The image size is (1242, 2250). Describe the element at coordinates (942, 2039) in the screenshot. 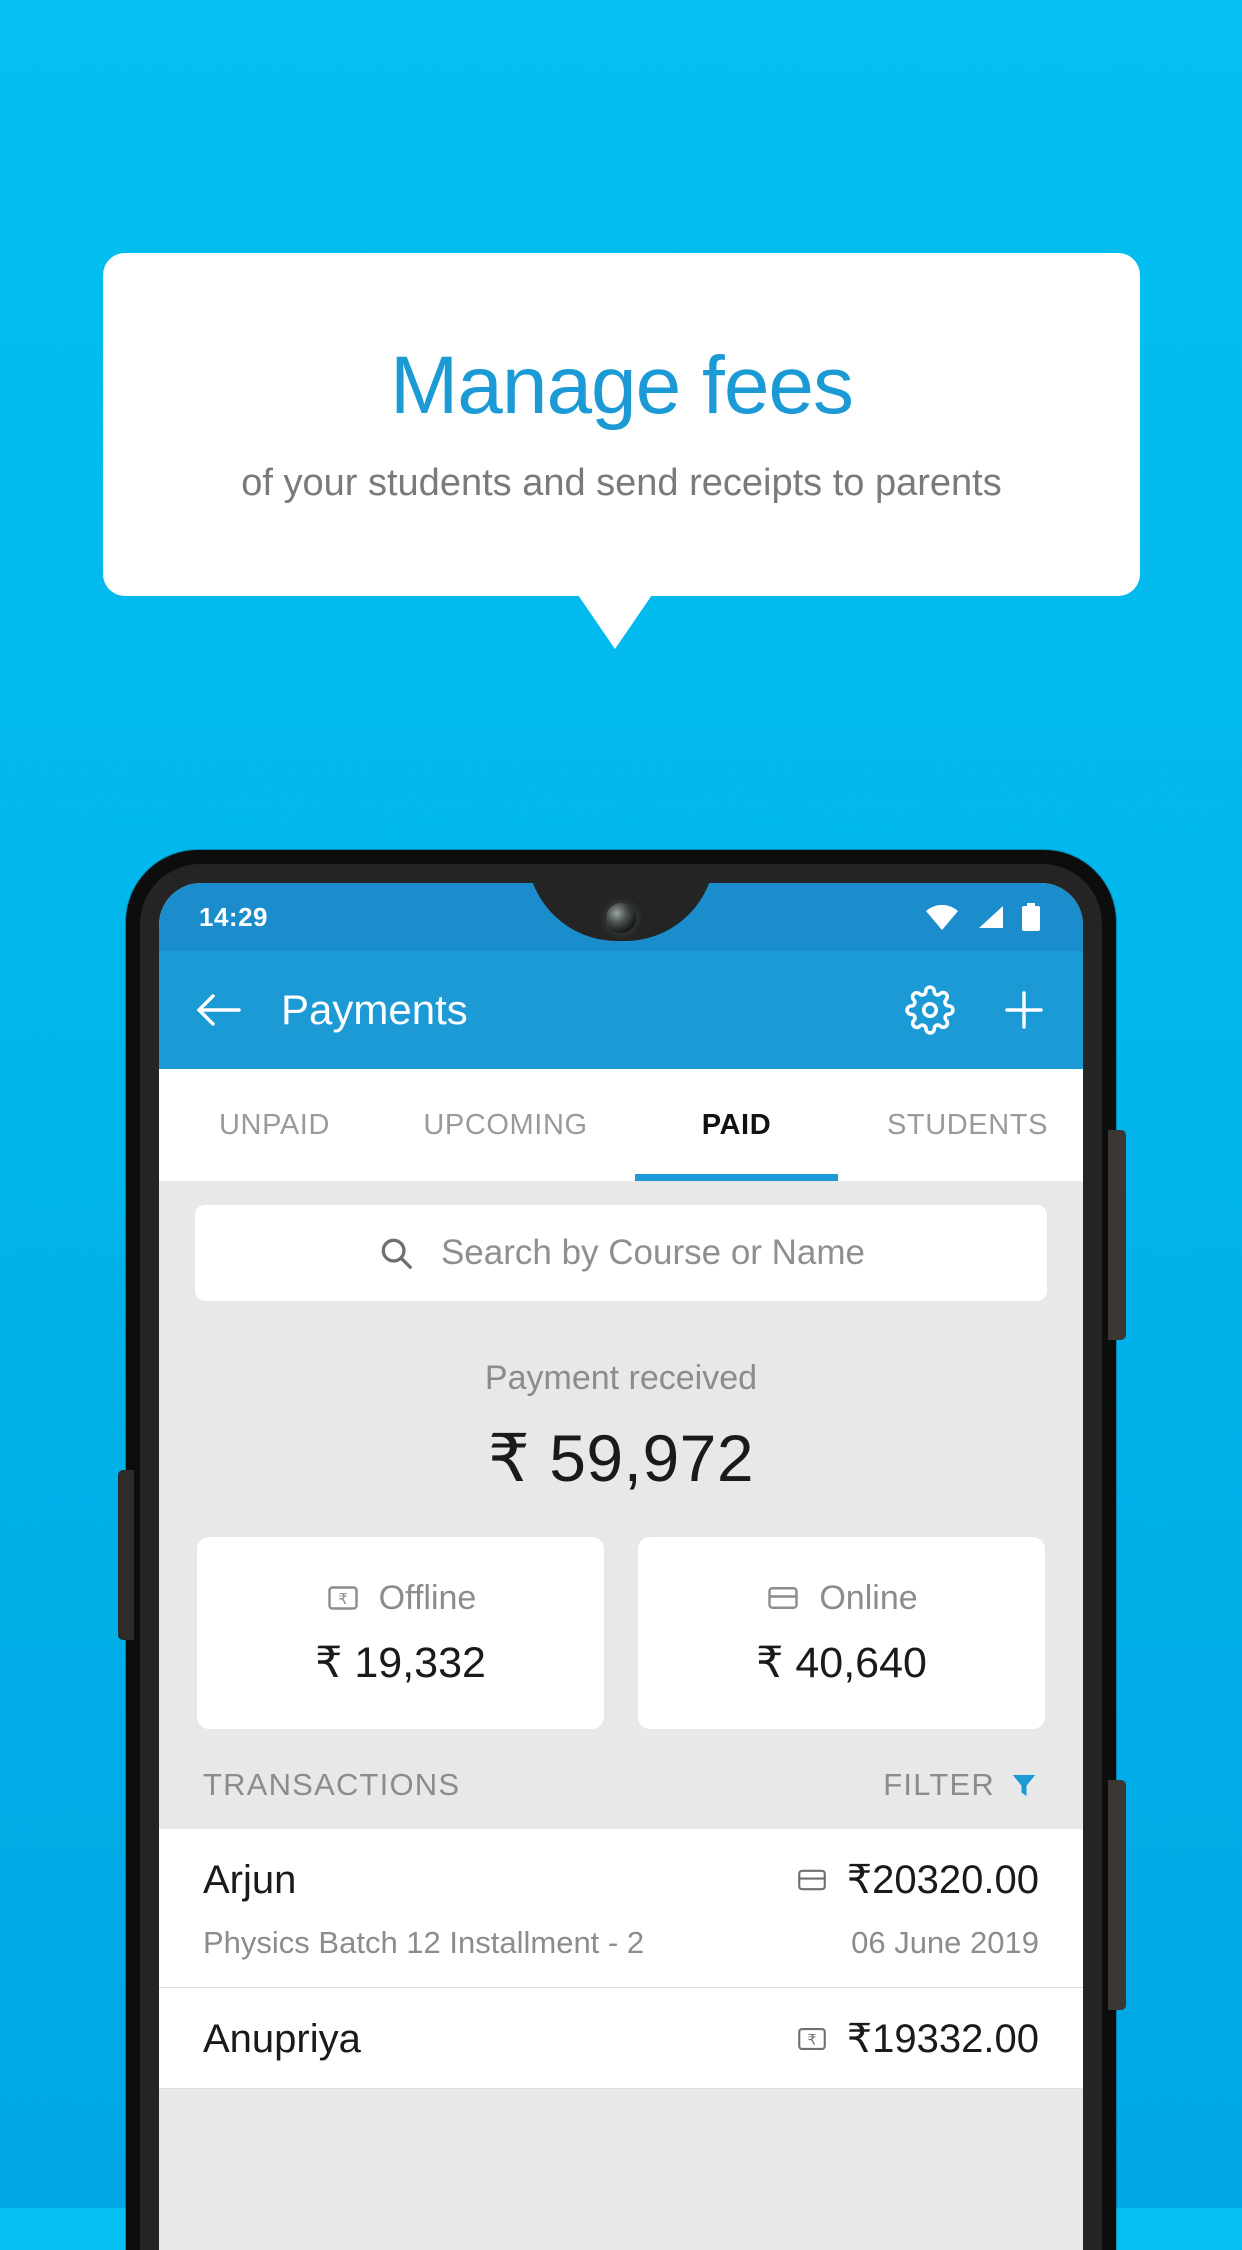

I see `transaction-amount: ₹19332.00` at that location.